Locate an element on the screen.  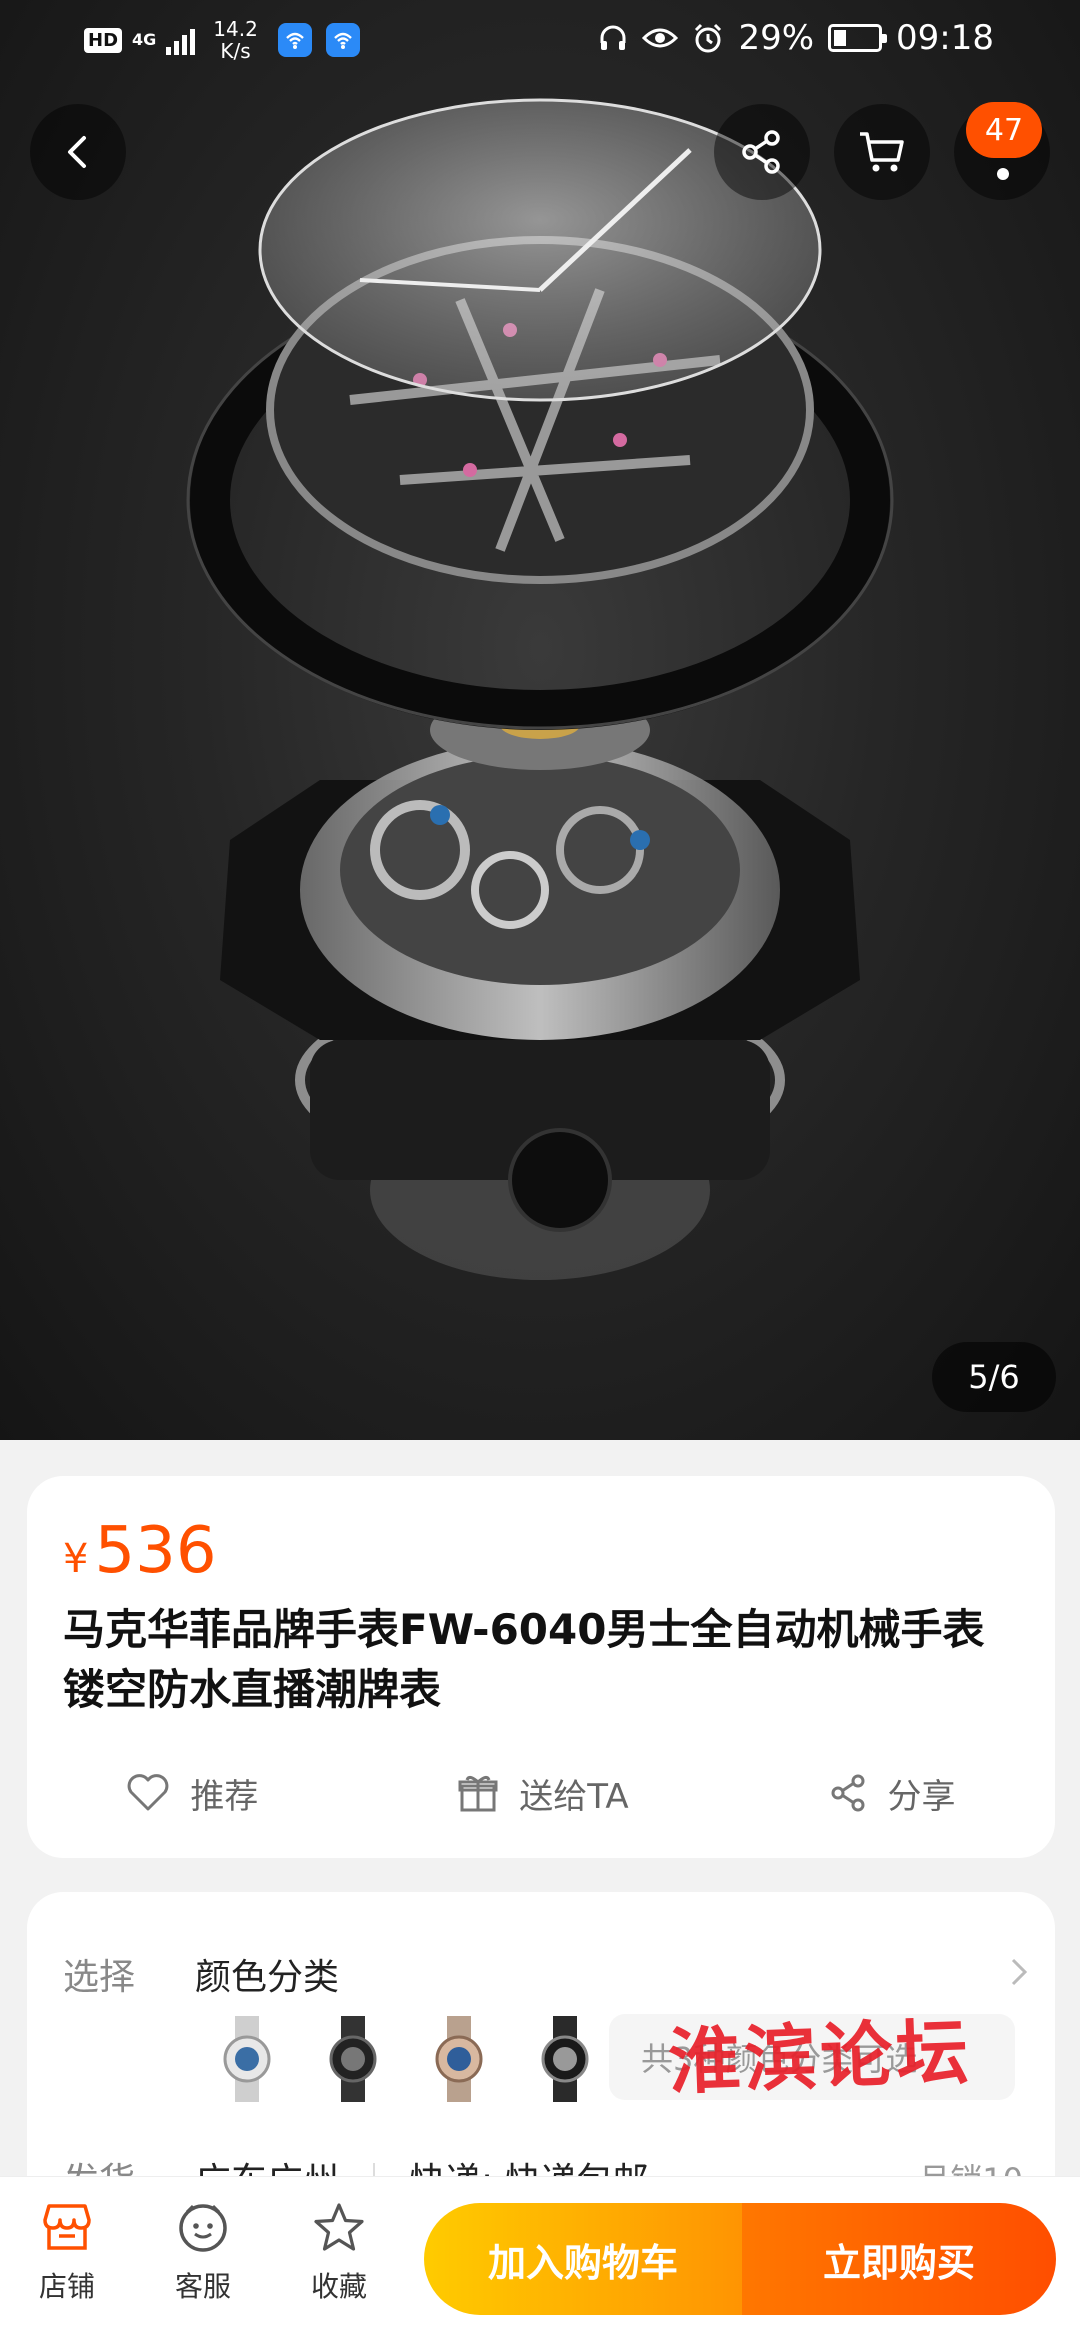
store-tab: 店铺 is located at coordinates (67, 2250).